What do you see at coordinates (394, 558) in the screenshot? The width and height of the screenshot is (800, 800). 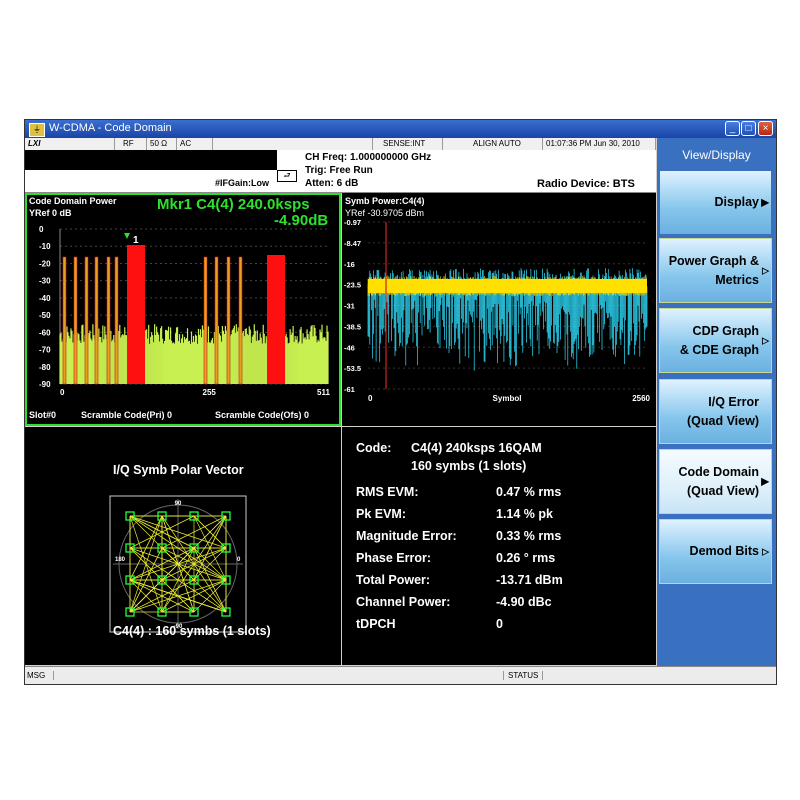 I see `metric-label: Phase Error:` at bounding box center [394, 558].